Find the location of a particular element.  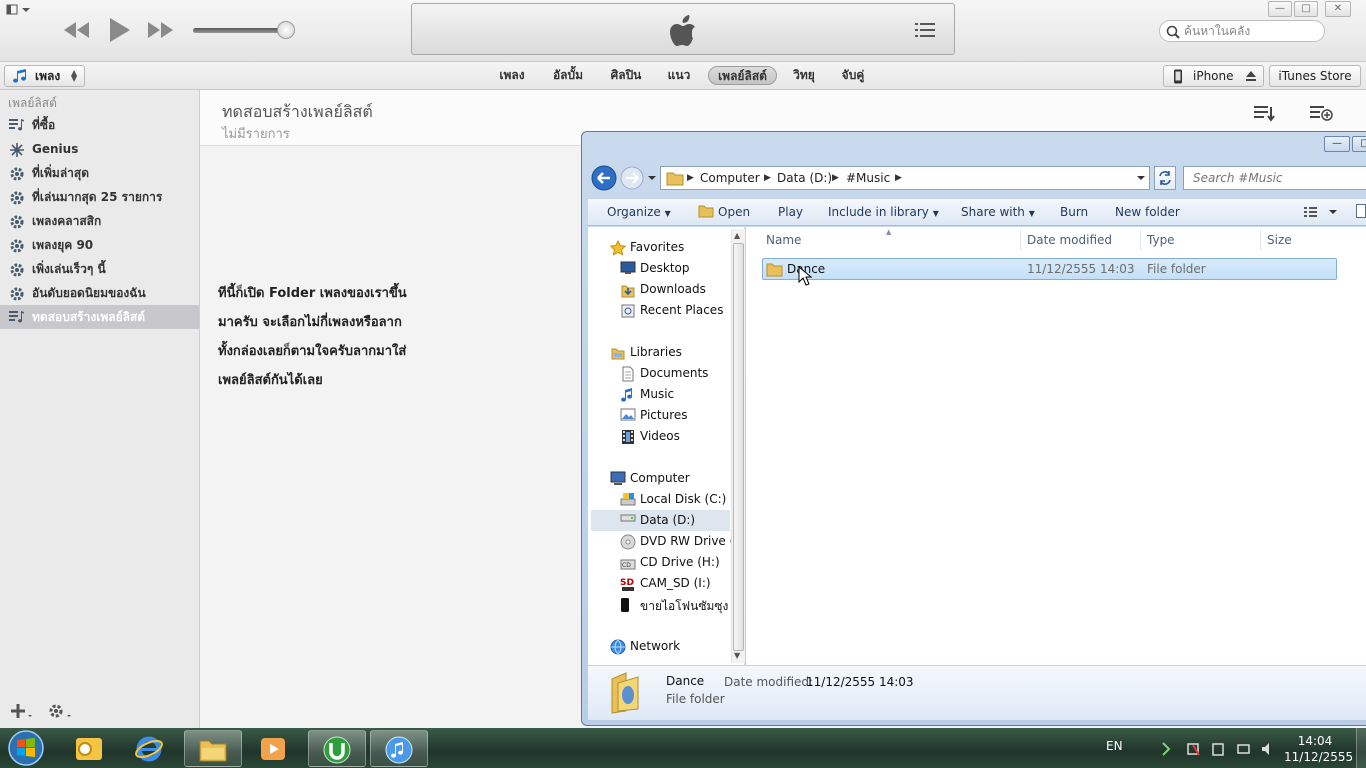

tab-albums: อัลบั้ม is located at coordinates (568, 75).